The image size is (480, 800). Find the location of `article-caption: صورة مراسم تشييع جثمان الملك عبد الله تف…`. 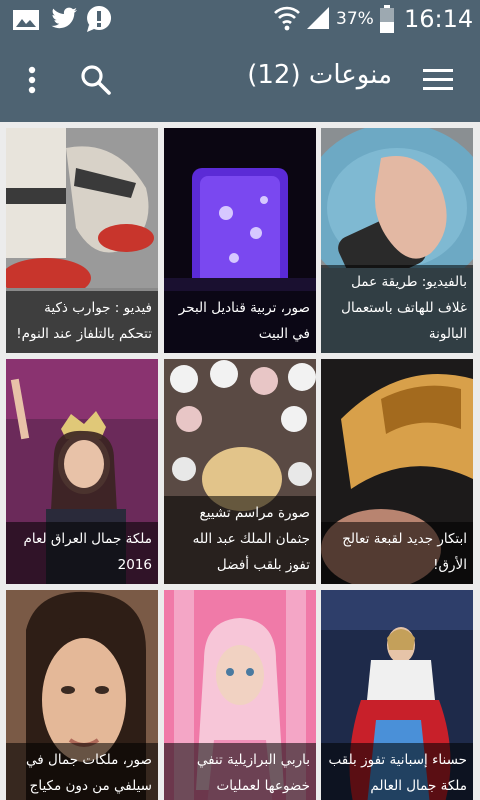

article-caption: صورة مراسم تشييع جثمان الملك عبد الله تف… is located at coordinates (240, 540).